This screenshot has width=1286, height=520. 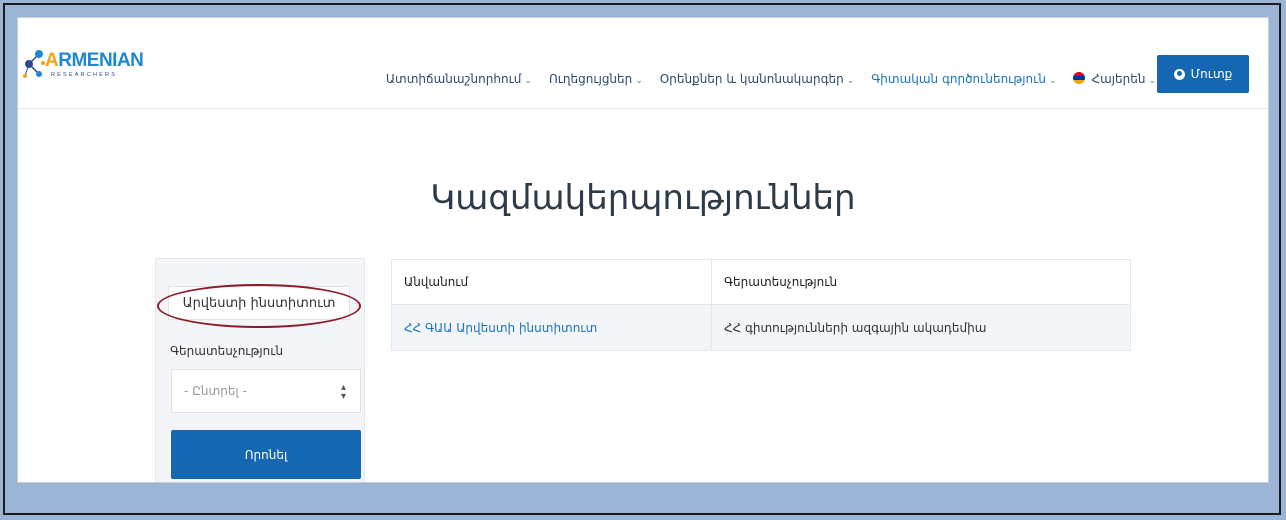 I want to click on site-logo: ARMENIAN RESEARCHERS, so click(x=88, y=68).